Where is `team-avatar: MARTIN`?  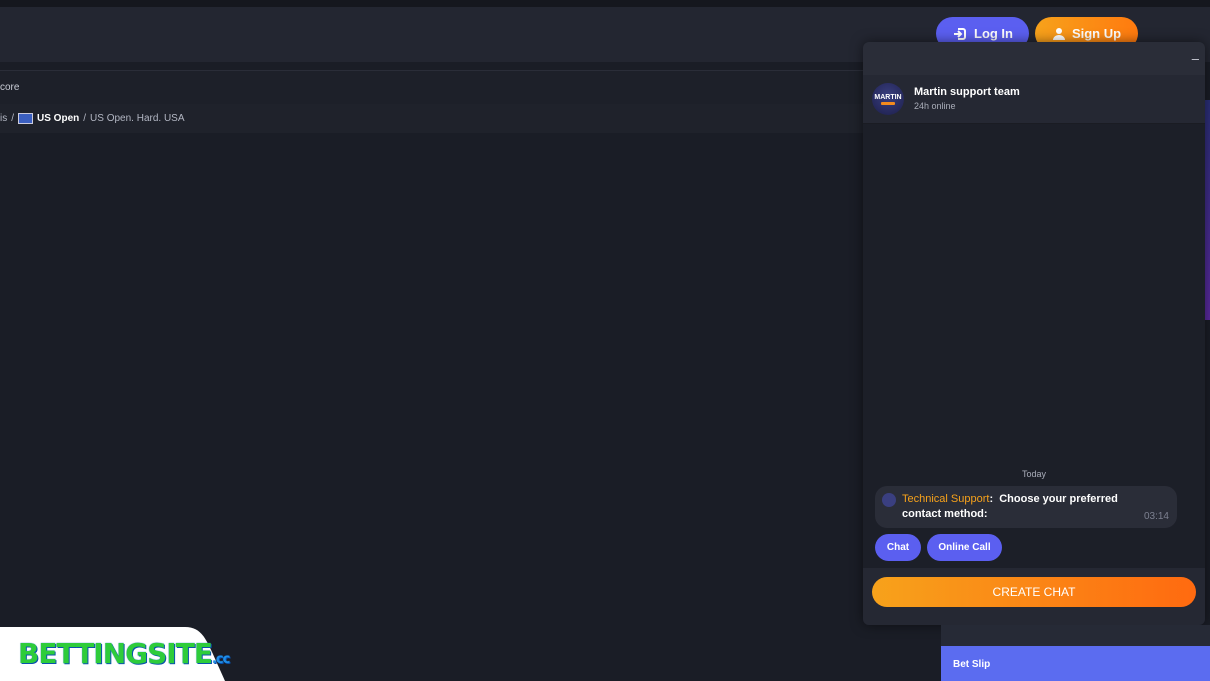
team-avatar: MARTIN is located at coordinates (888, 99).